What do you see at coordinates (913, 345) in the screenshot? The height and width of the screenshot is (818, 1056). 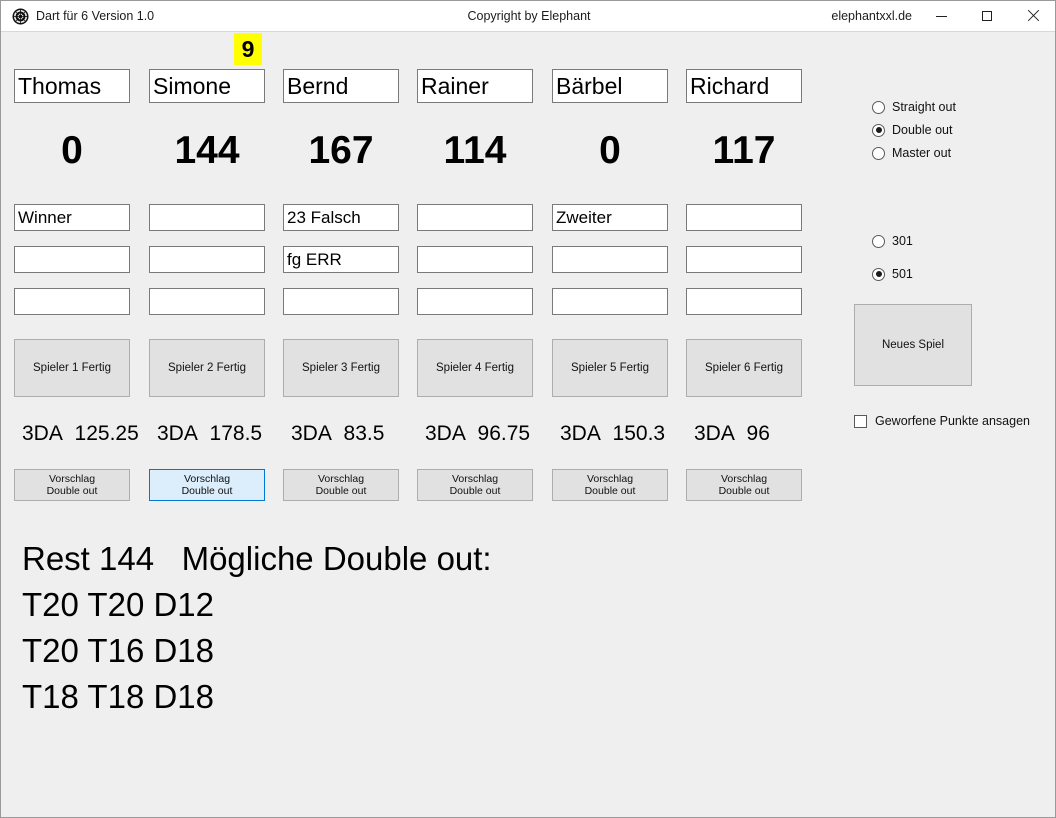 I see `new-game-button: Neues Spiel` at bounding box center [913, 345].